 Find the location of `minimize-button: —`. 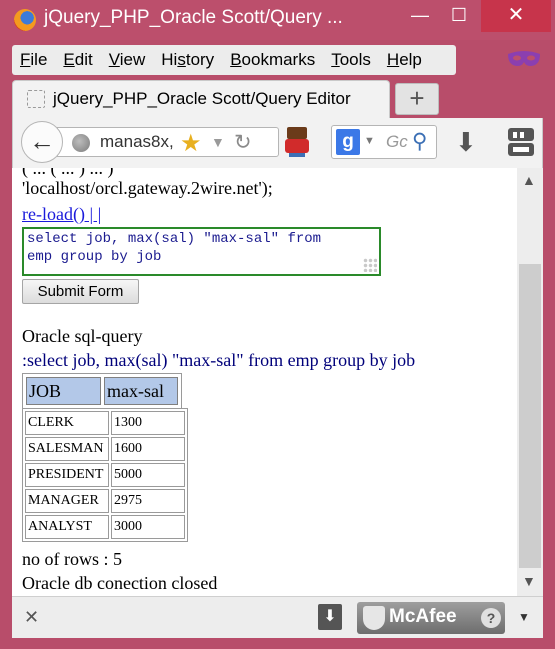

minimize-button: — is located at coordinates (420, 16).